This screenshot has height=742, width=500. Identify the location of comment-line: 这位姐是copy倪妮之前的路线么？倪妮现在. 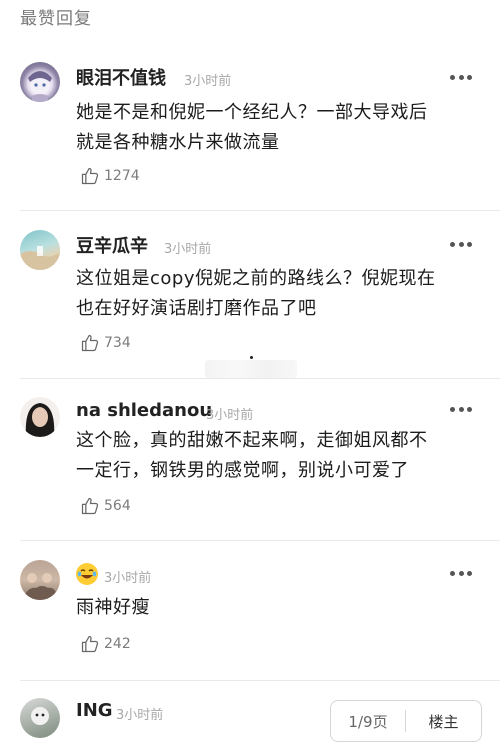
(256, 278).